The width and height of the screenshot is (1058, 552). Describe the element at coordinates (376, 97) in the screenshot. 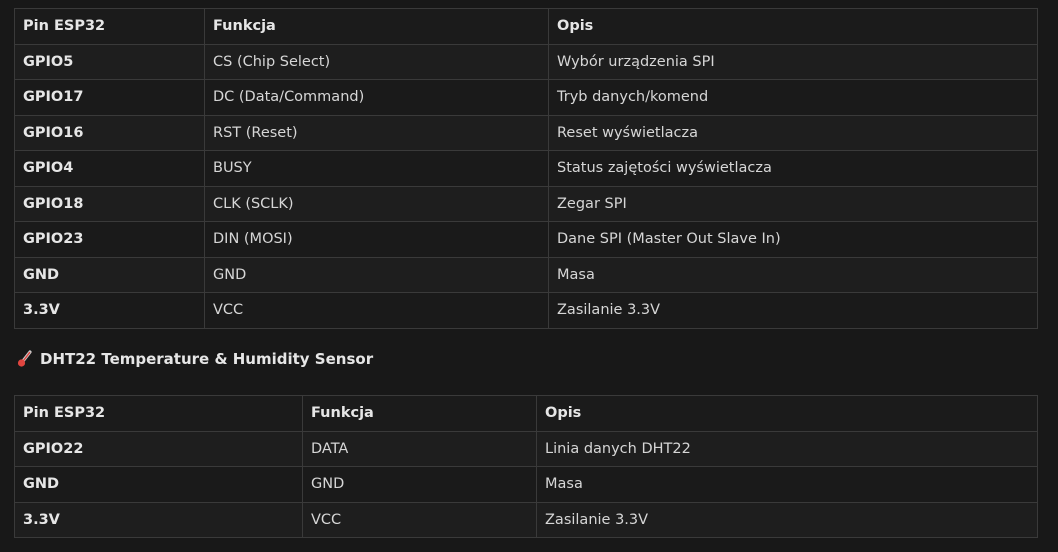

I see `function-cell: DC (Data/Command)` at that location.